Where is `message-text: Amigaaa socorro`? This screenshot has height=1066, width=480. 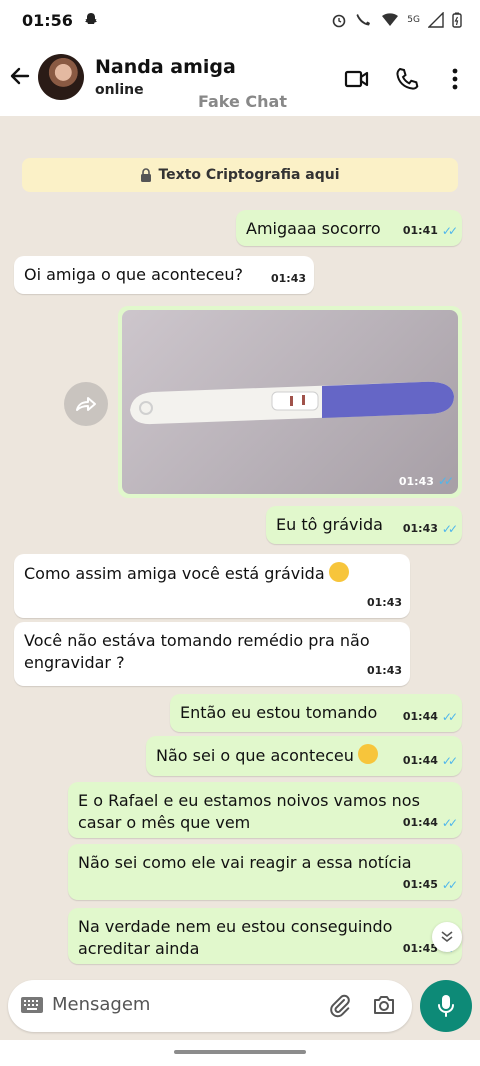
message-text: Amigaaa socorro is located at coordinates (313, 228).